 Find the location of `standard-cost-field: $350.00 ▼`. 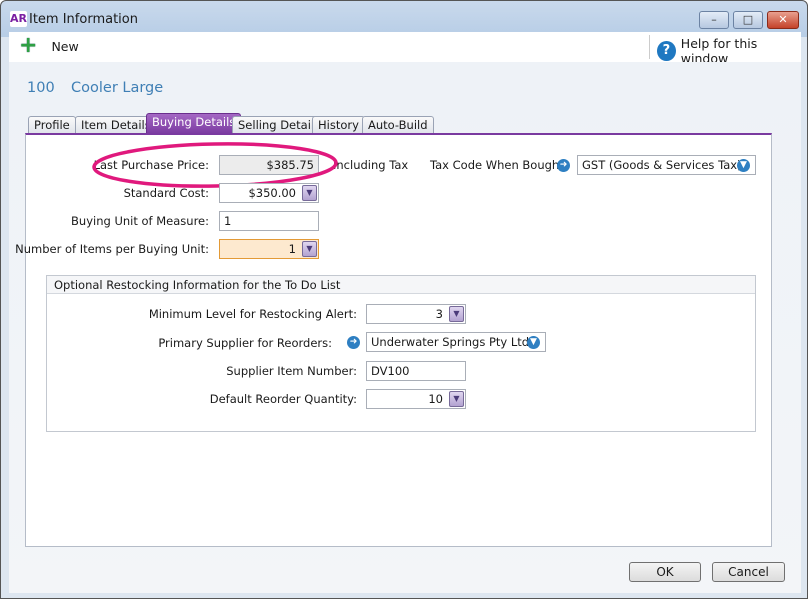

standard-cost-field: $350.00 ▼ is located at coordinates (269, 193).